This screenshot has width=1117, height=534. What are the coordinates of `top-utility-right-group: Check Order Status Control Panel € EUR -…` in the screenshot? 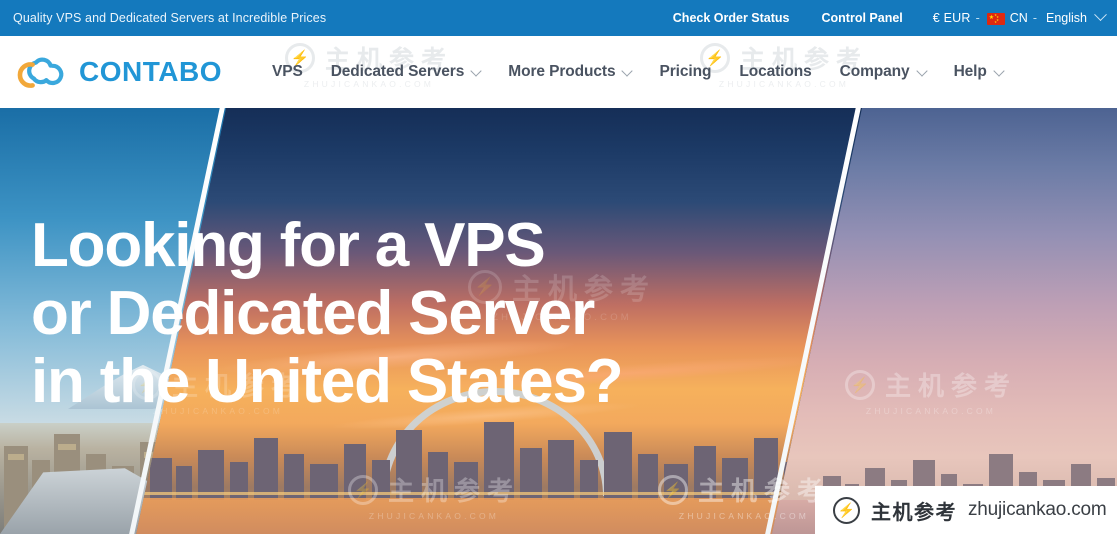 It's located at (887, 16).